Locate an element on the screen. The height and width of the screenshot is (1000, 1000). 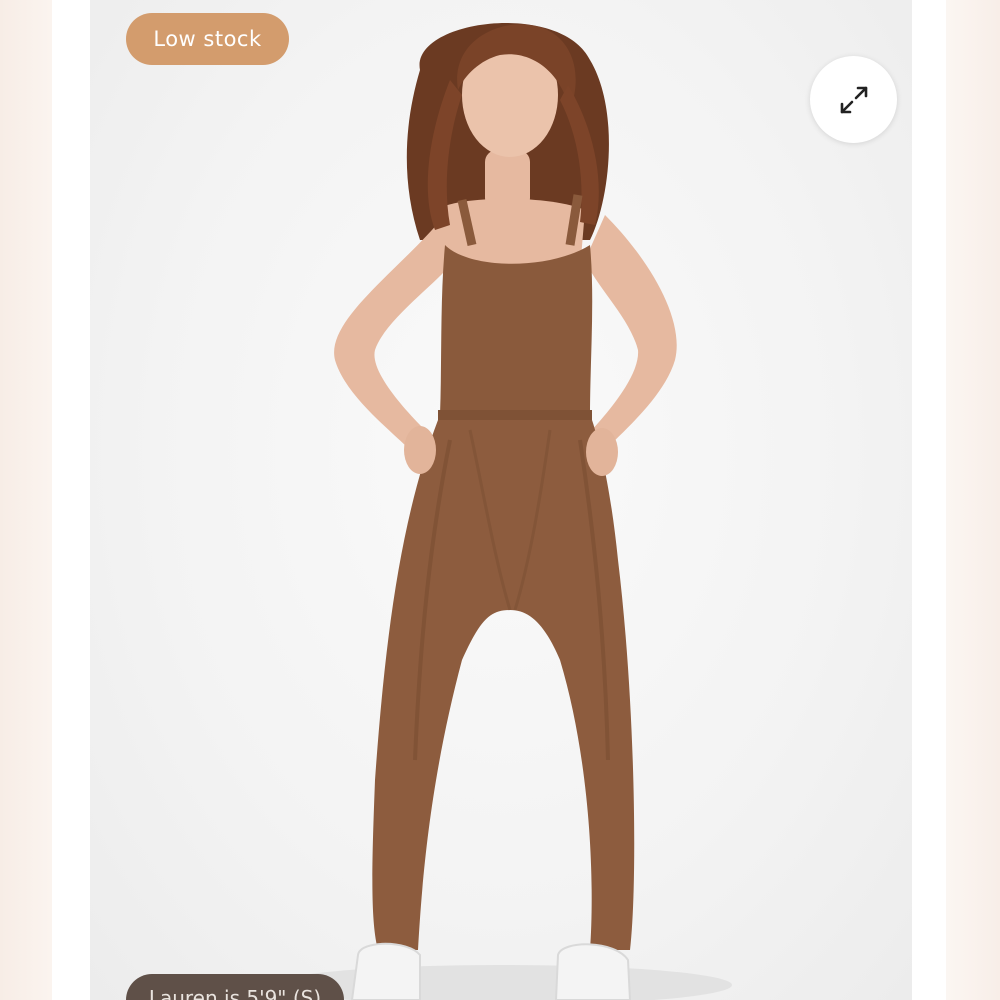
low-stock-badge: Low stock is located at coordinates (207, 39).